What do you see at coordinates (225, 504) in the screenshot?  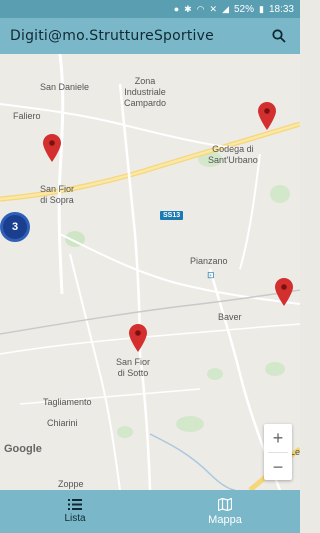 I see `map-icon` at bounding box center [225, 504].